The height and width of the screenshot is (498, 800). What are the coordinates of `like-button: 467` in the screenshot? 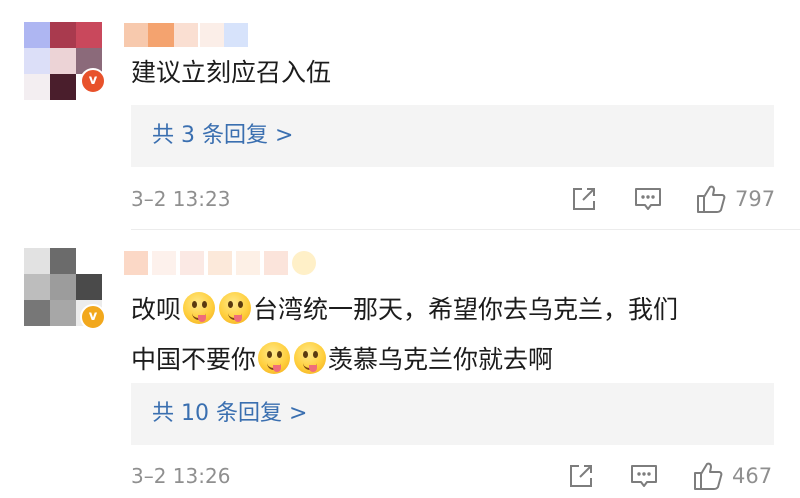 It's located at (734, 476).